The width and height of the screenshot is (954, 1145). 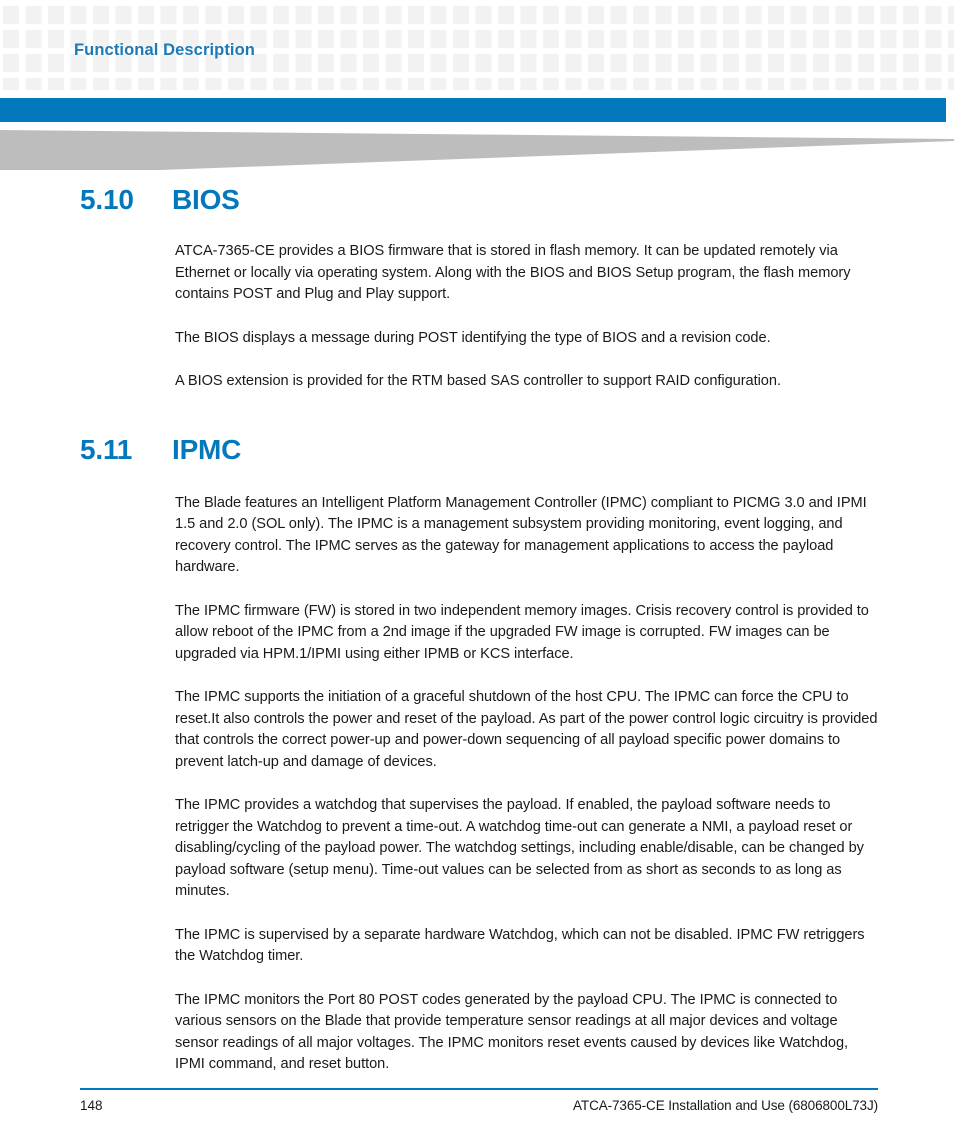 What do you see at coordinates (477, 150) in the screenshot?
I see `header-gray-swoosh` at bounding box center [477, 150].